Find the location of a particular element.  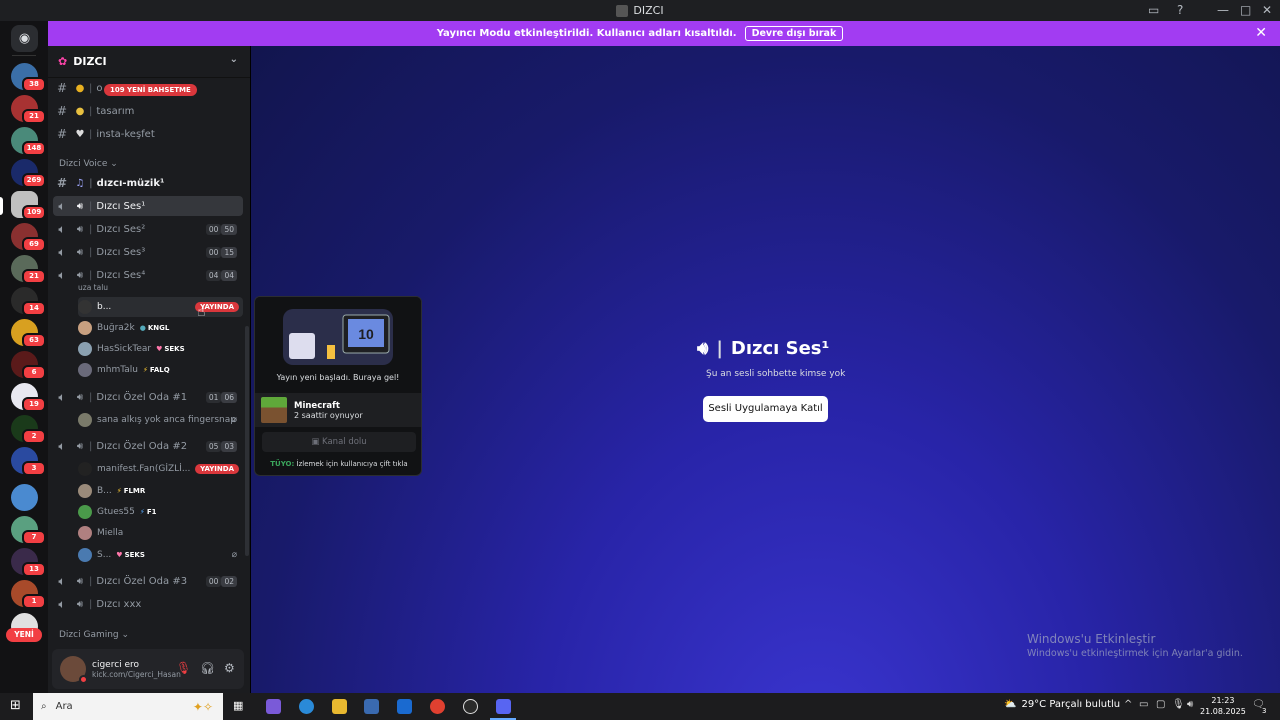

sidebar-scrollbar is located at coordinates (247, 441).